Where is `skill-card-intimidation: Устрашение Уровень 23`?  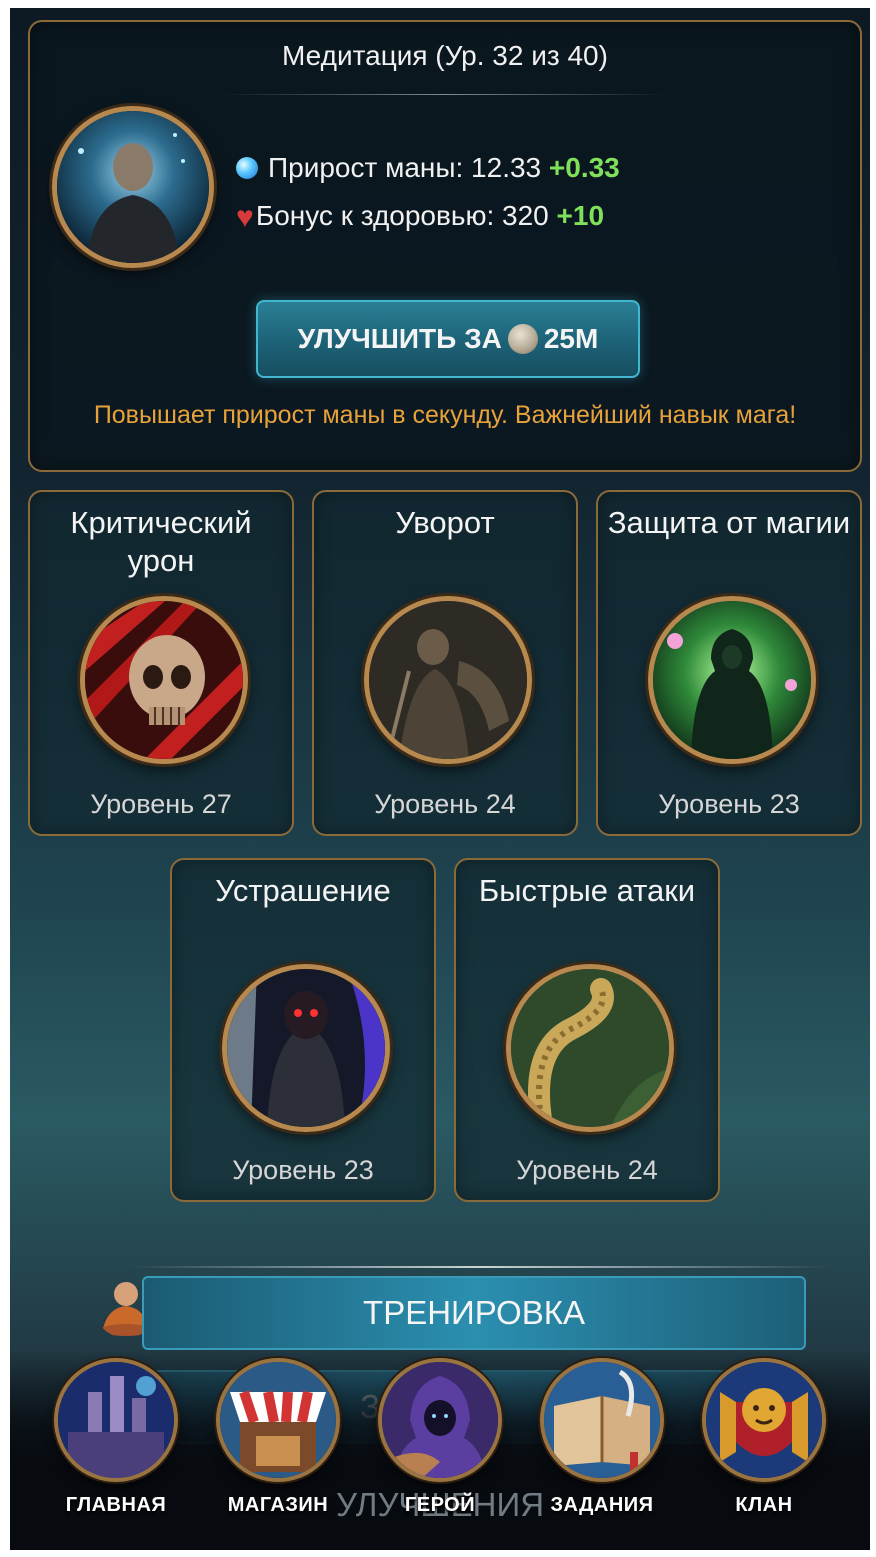
skill-card-intimidation: Устрашение Уровень 23 is located at coordinates (303, 1030).